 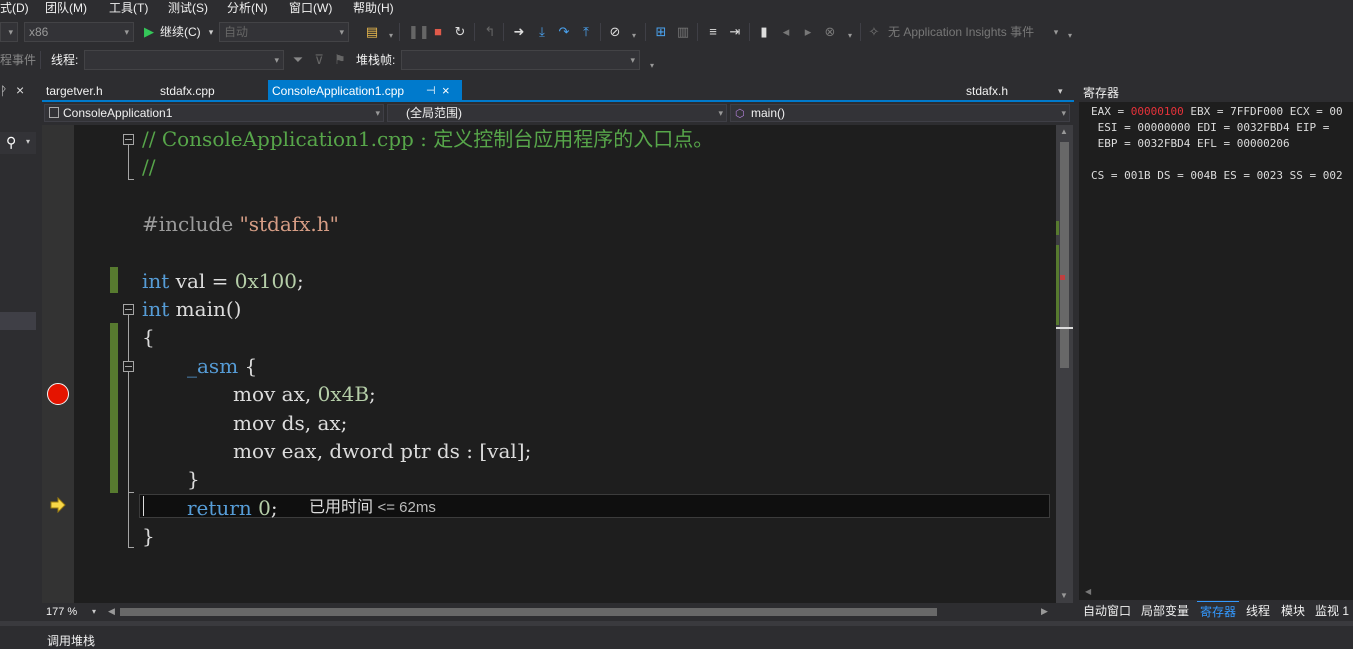 I want to click on tab-watch-1: 监视 1, so click(x=1332, y=611).